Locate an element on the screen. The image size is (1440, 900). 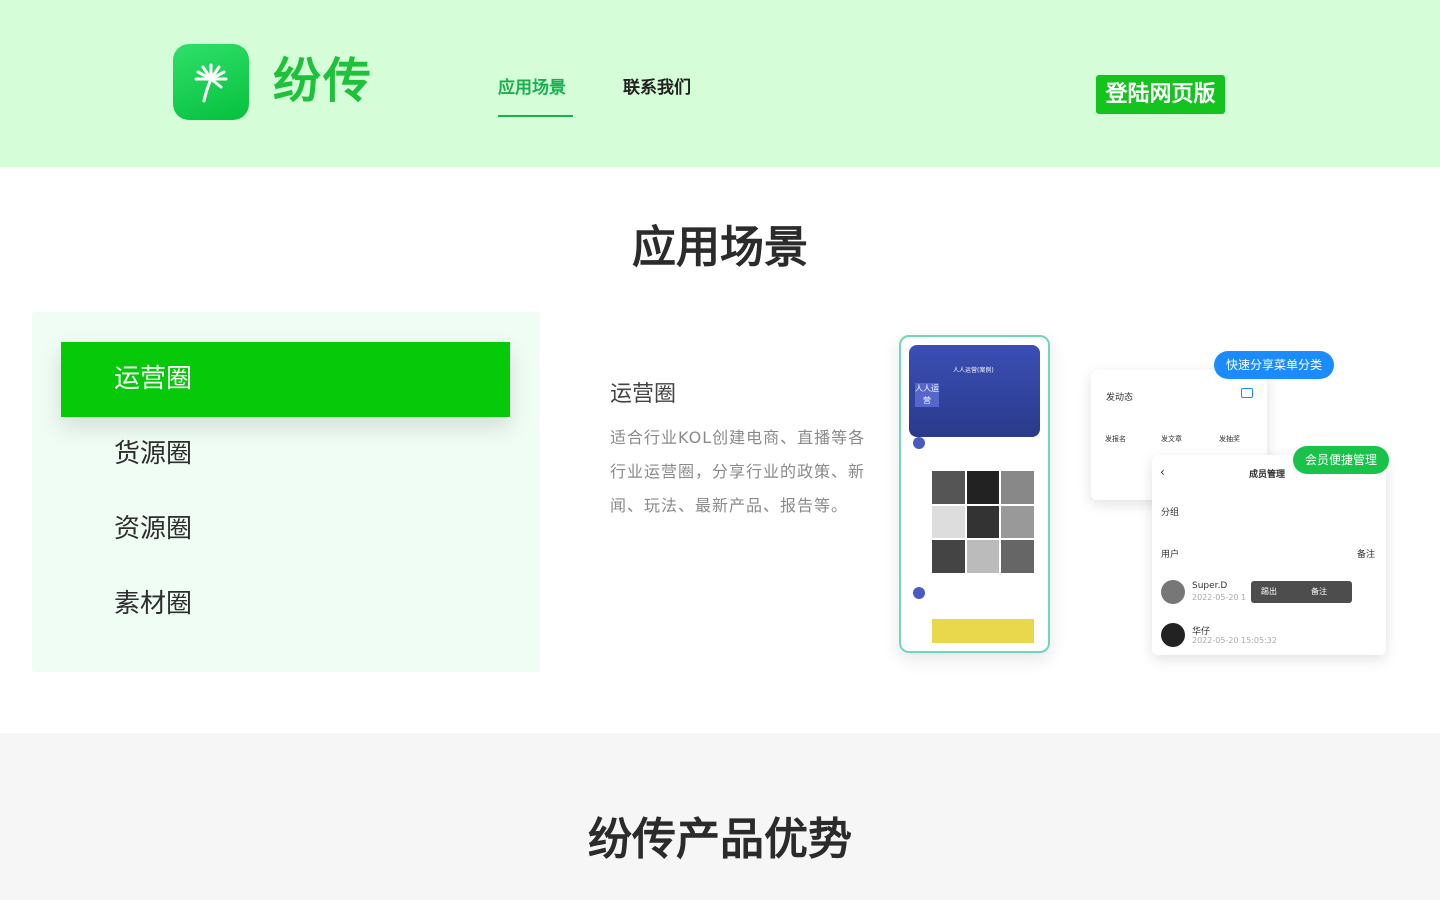
note-button: 备注 is located at coordinates (1319, 591).